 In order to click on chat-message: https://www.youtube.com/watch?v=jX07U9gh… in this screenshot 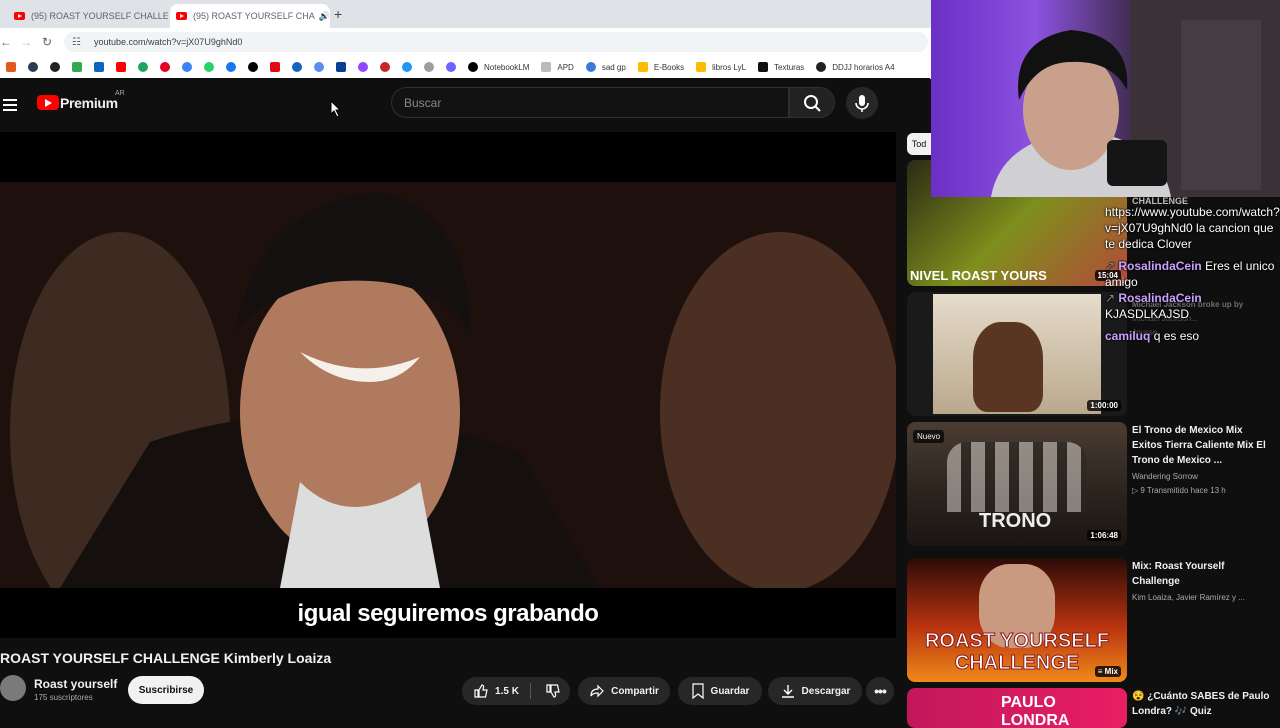, I will do `click(1191, 228)`.